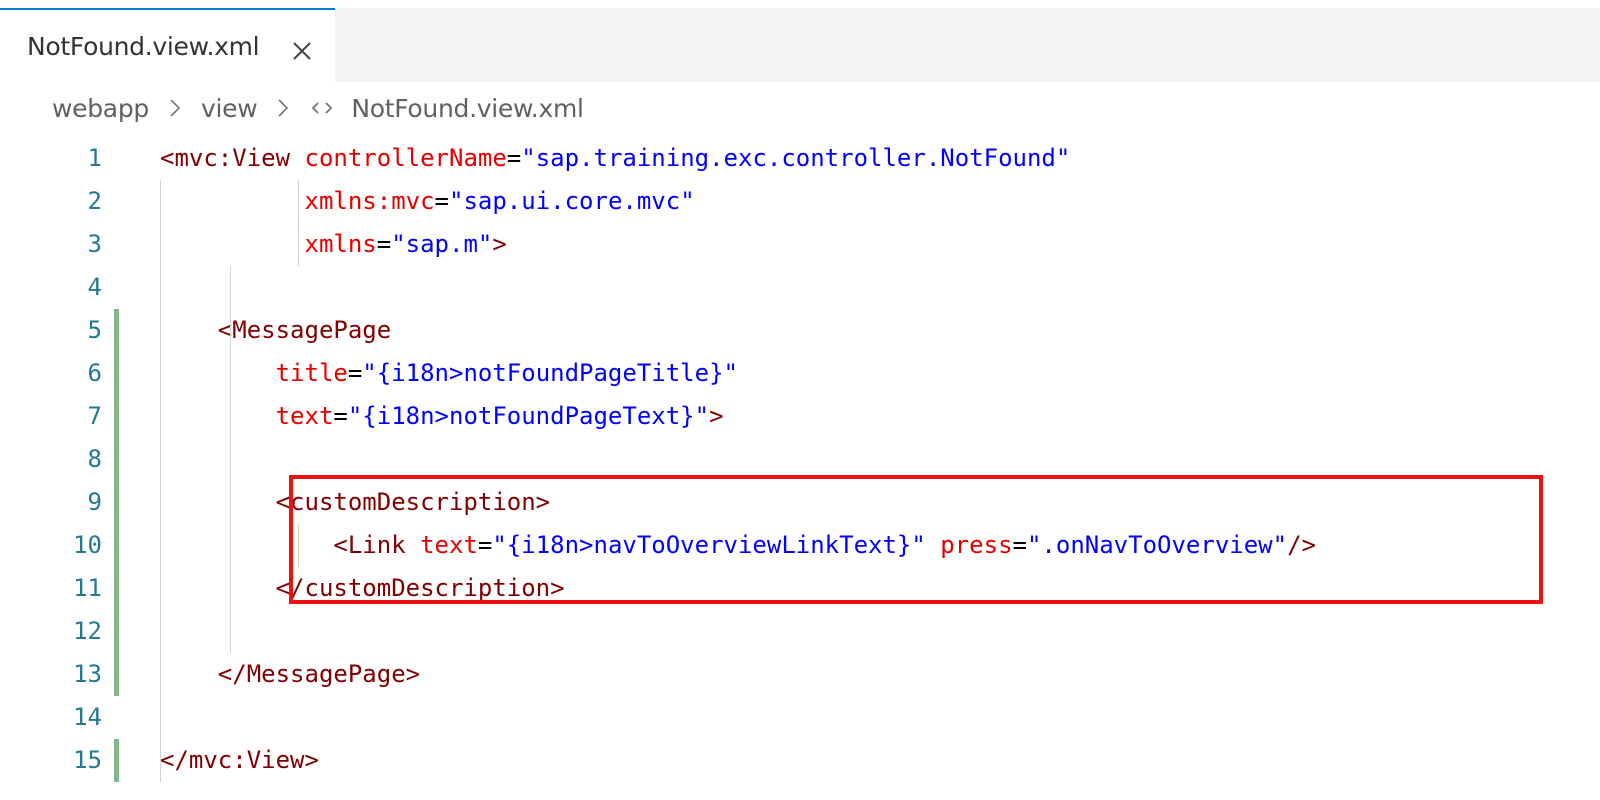 This screenshot has width=1600, height=800. Describe the element at coordinates (405, 158) in the screenshot. I see `code-token: controllerName` at that location.